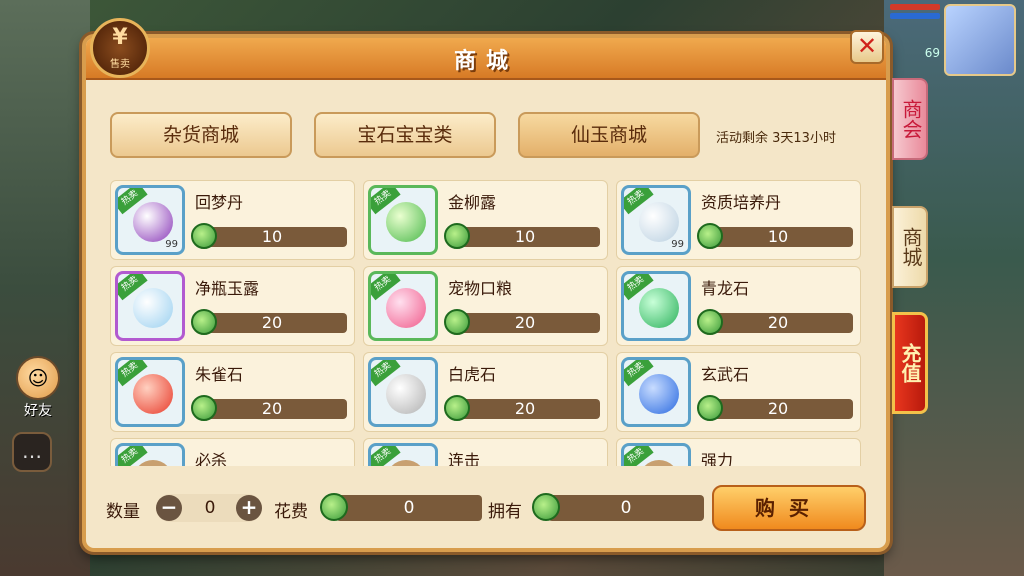  I want to click on background-left, so click(45, 288).